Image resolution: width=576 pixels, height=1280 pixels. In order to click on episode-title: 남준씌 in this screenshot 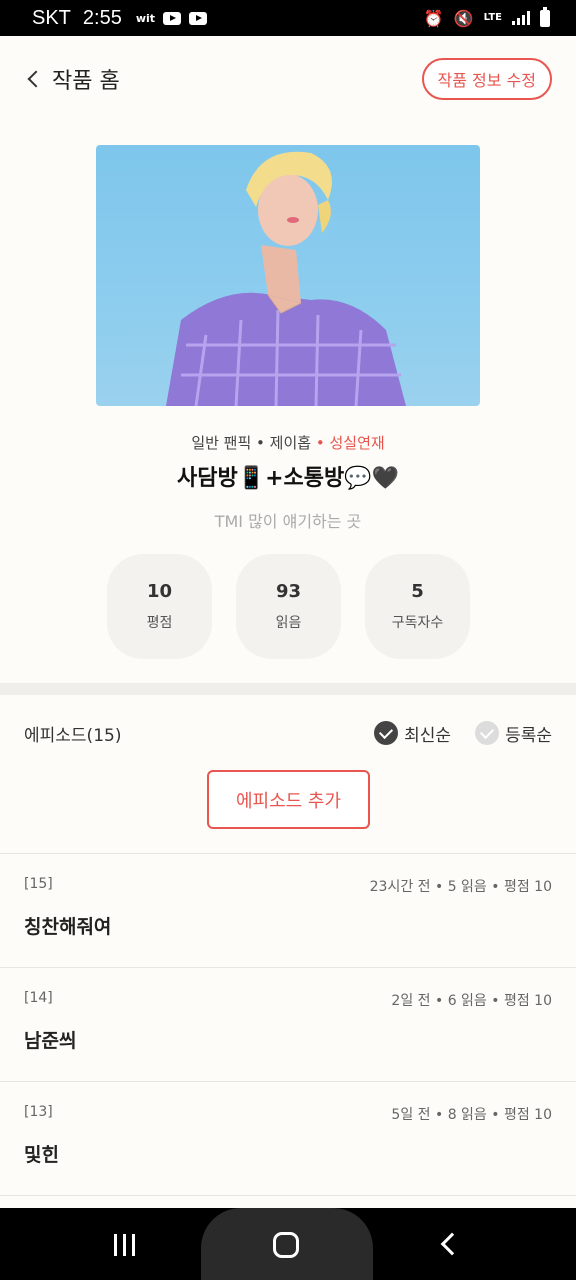, I will do `click(50, 1041)`.